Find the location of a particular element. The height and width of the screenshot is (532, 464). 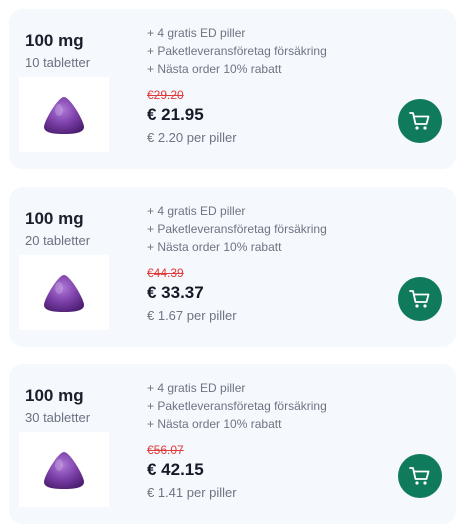

price-per-pill: € 2.20 per piller is located at coordinates (192, 137).